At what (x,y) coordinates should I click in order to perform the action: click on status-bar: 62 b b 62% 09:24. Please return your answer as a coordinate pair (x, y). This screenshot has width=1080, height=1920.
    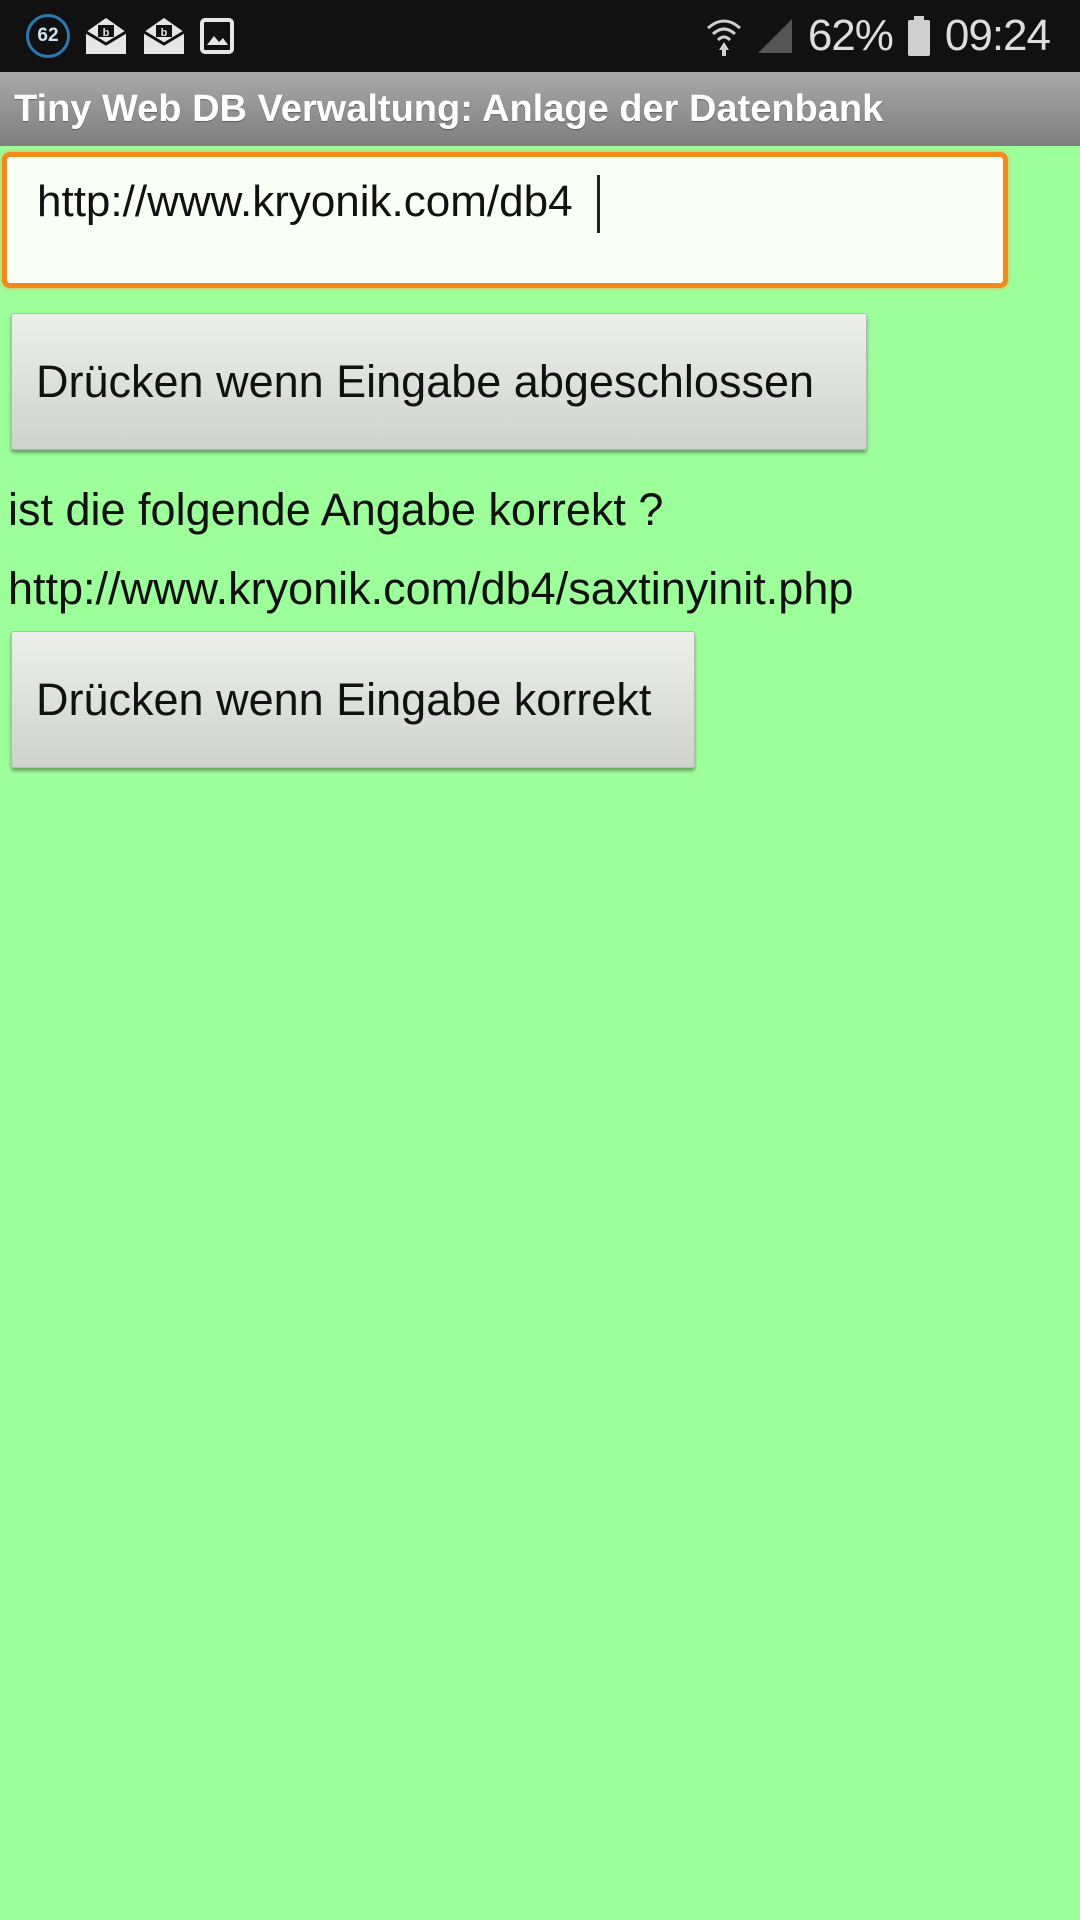
    Looking at the image, I should click on (540, 36).